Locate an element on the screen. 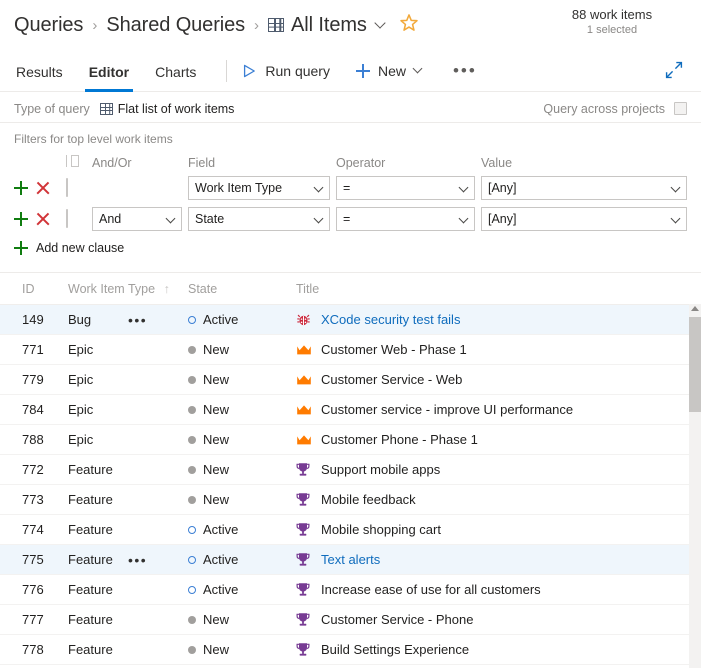 This screenshot has height=668, width=701. table-row: 777 Feature New Customer Service - Phone is located at coordinates (350, 619).